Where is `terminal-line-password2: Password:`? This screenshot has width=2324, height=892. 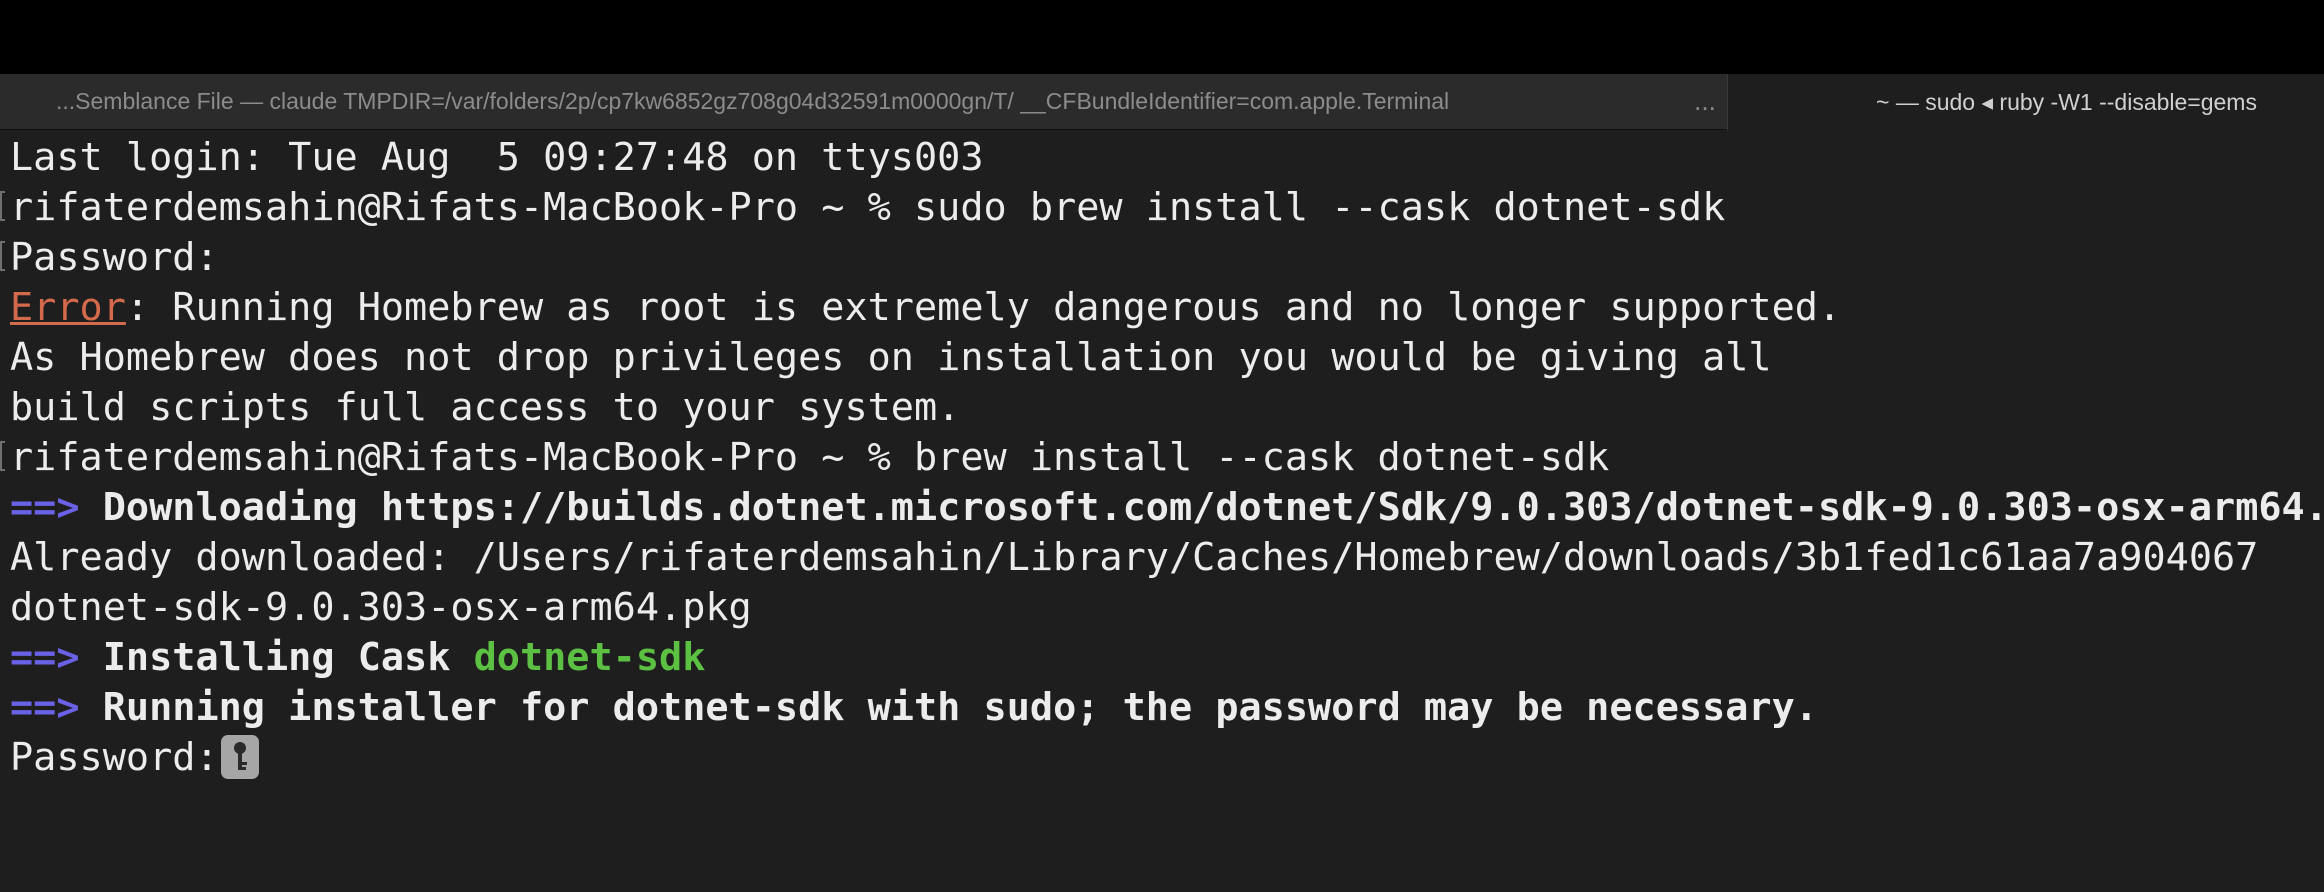 terminal-line-password2: Password: is located at coordinates (134, 758).